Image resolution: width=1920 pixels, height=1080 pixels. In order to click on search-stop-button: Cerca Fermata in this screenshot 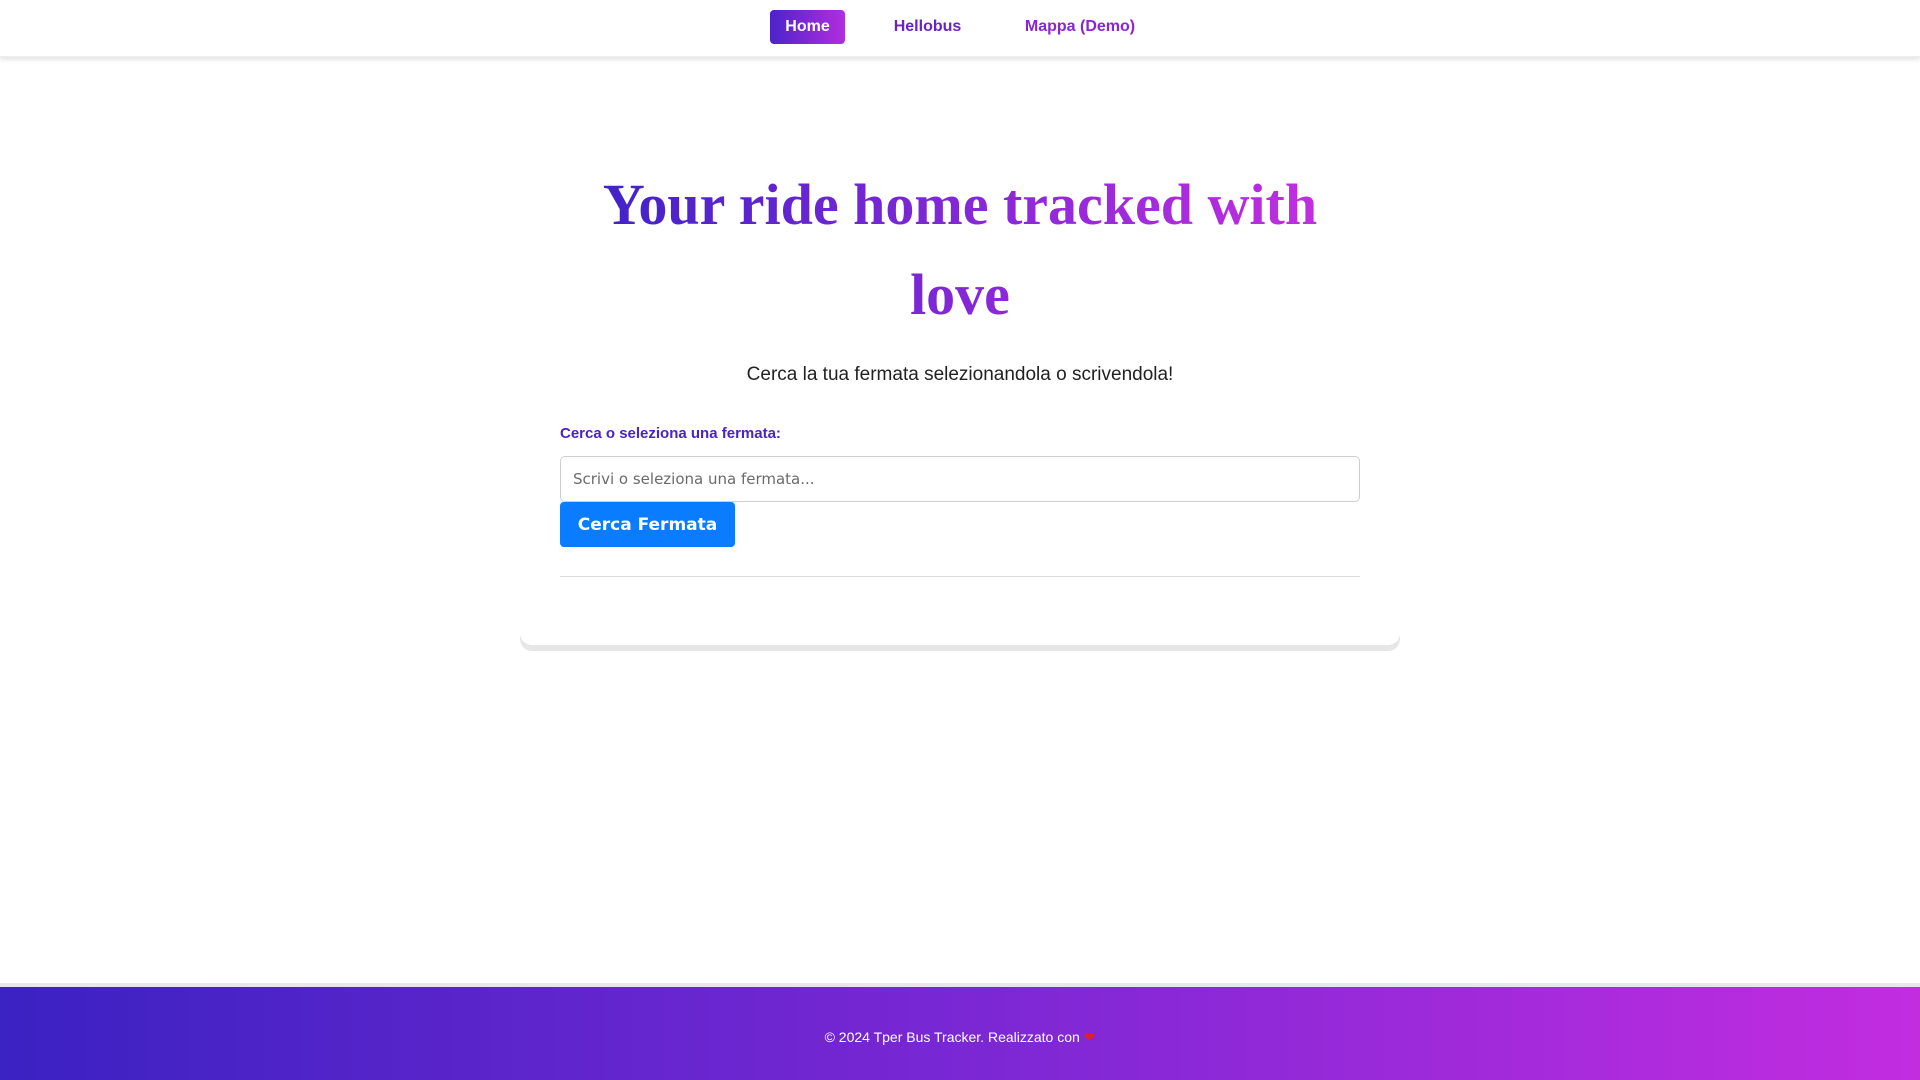, I will do `click(647, 524)`.